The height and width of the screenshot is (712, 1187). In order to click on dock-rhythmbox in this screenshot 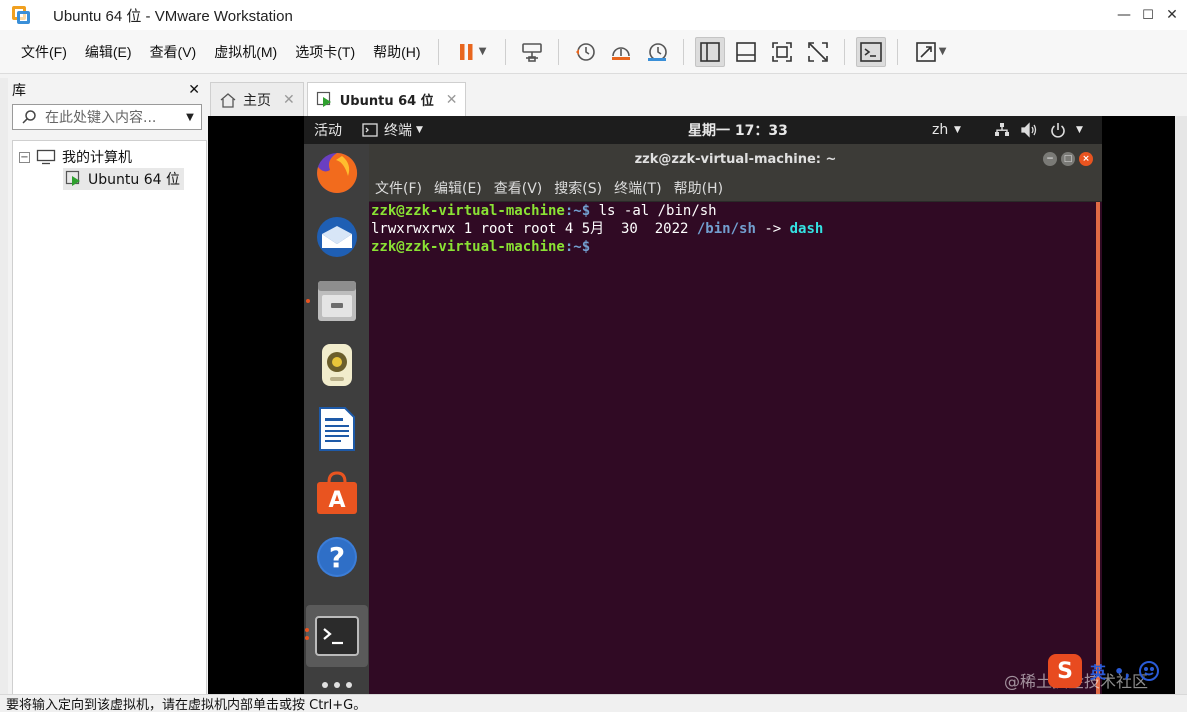, I will do `click(337, 365)`.